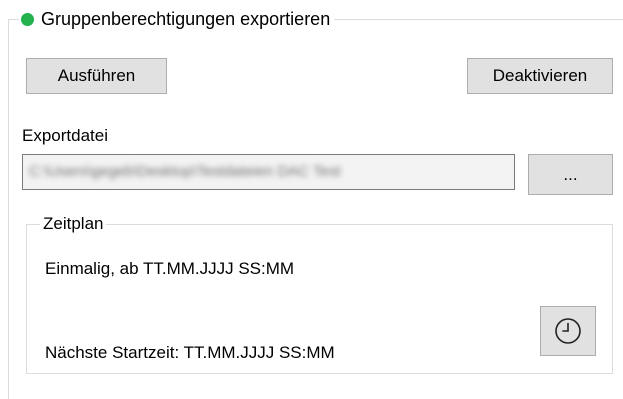  What do you see at coordinates (190, 352) in the screenshot?
I see `next-start-text: Nächste Startzeit: TT.MM.JJJJ SS:MM` at bounding box center [190, 352].